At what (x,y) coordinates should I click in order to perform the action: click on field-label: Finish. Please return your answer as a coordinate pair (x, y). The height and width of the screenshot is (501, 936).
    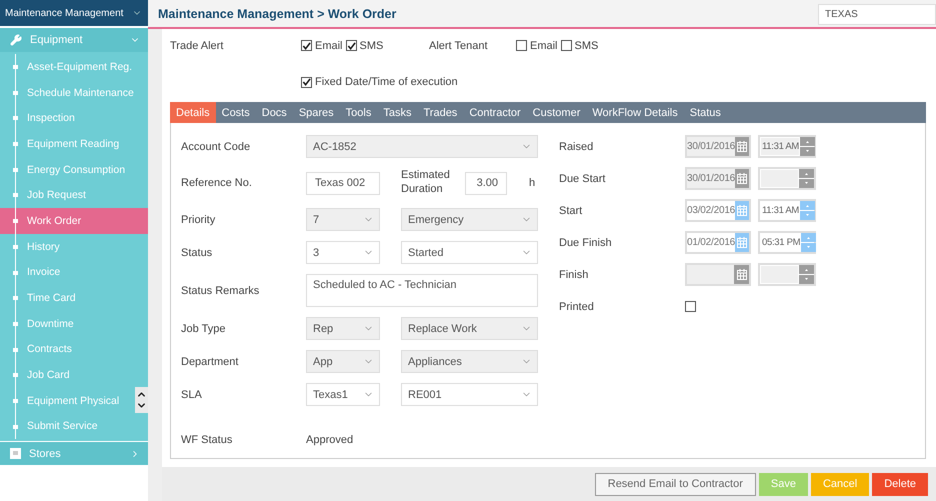
    Looking at the image, I should click on (574, 274).